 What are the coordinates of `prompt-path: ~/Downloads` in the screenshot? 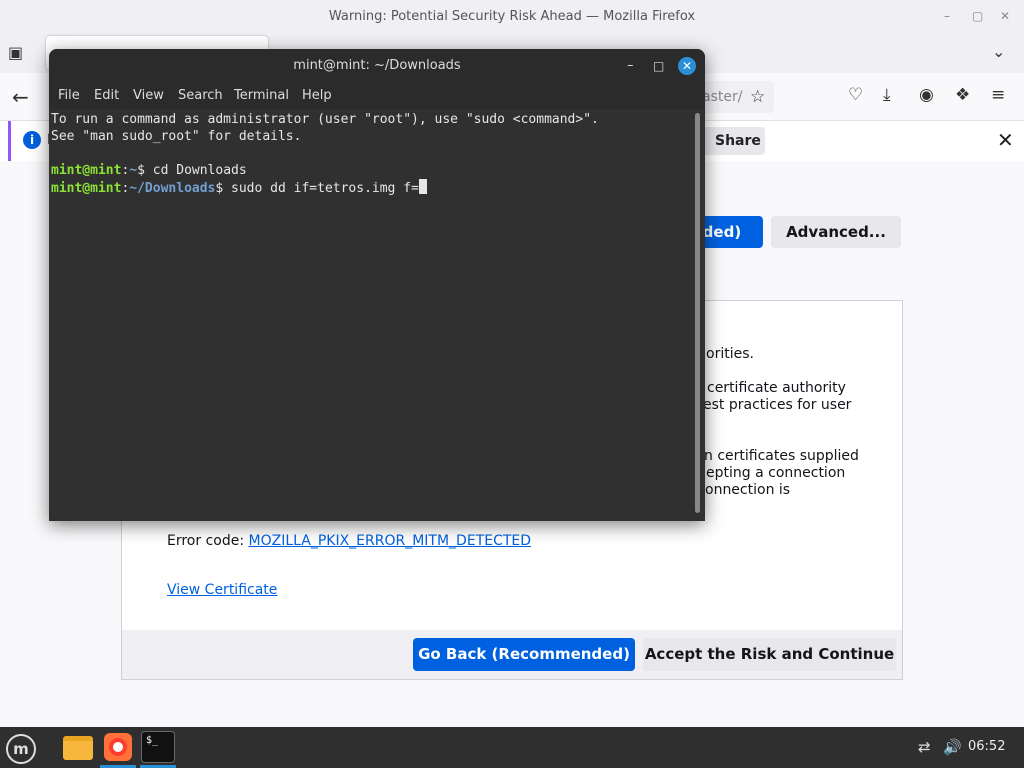 It's located at (172, 188).